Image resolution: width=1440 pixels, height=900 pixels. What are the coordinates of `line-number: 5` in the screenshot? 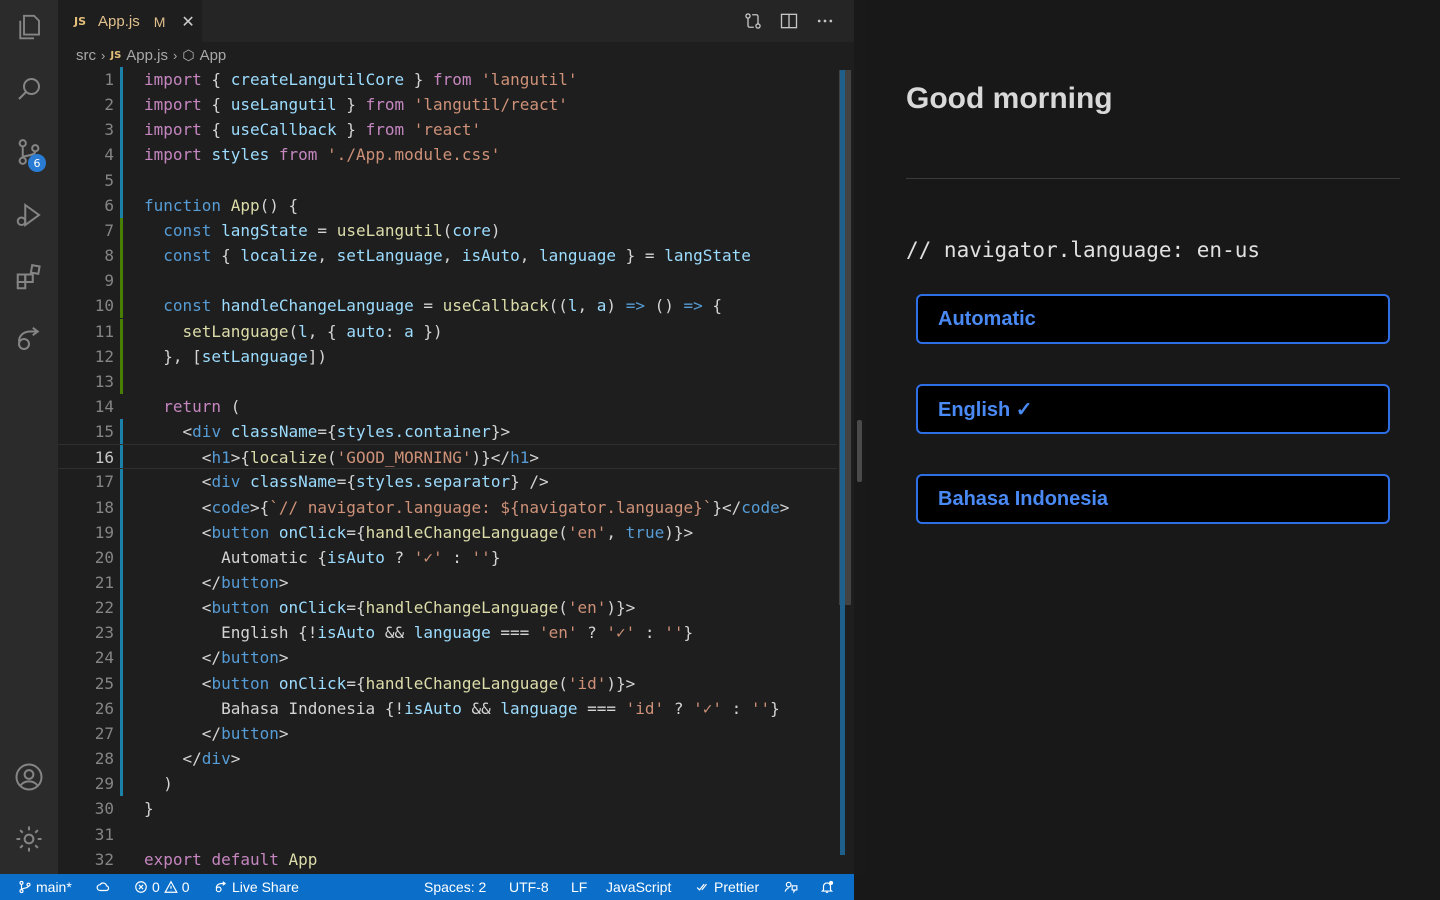 It's located at (109, 180).